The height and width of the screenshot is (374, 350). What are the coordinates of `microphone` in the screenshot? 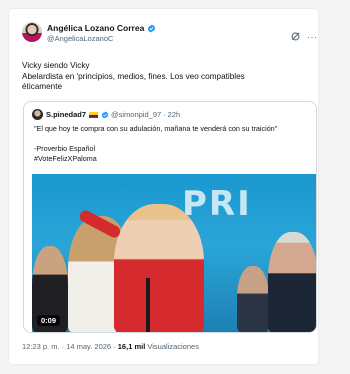 It's located at (148, 305).